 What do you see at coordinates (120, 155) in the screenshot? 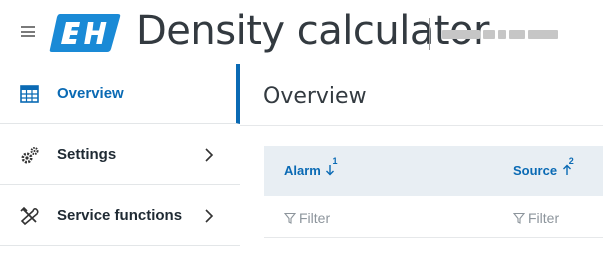
I see `sidebar-item-settings: Settings` at bounding box center [120, 155].